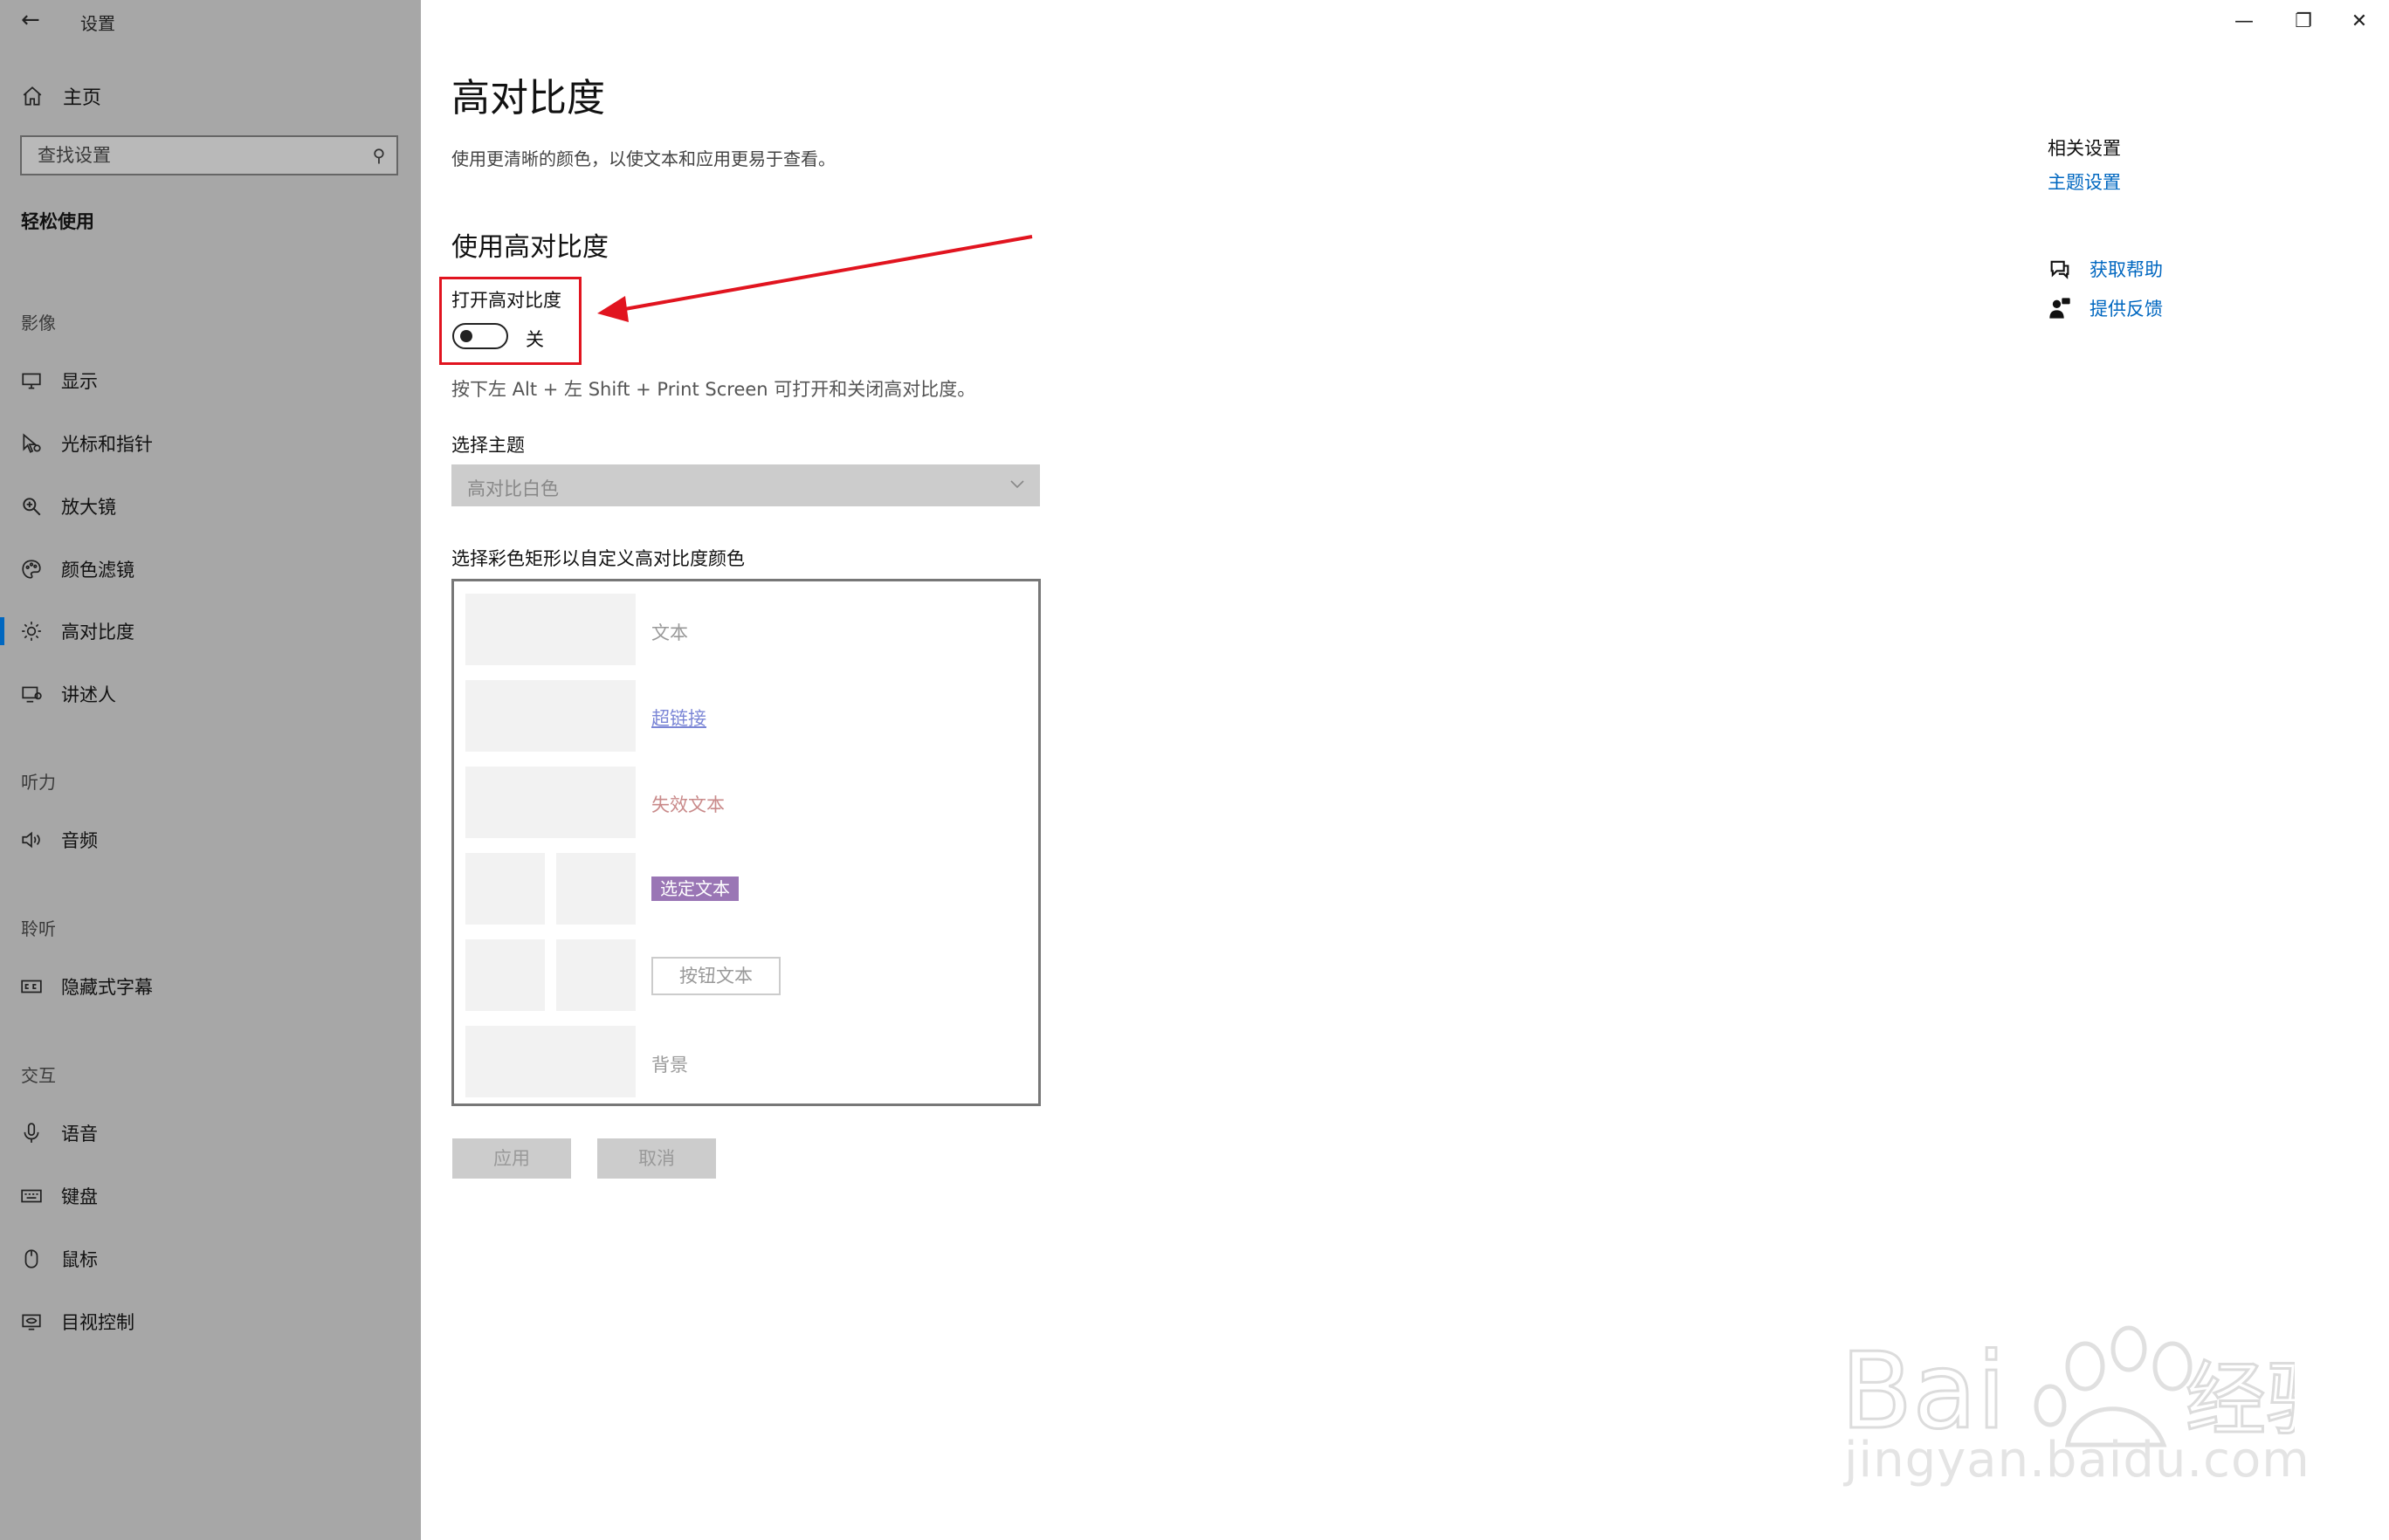 The height and width of the screenshot is (1540, 2389). What do you see at coordinates (695, 889) in the screenshot?
I see `selected-text-sample: 选定文本` at bounding box center [695, 889].